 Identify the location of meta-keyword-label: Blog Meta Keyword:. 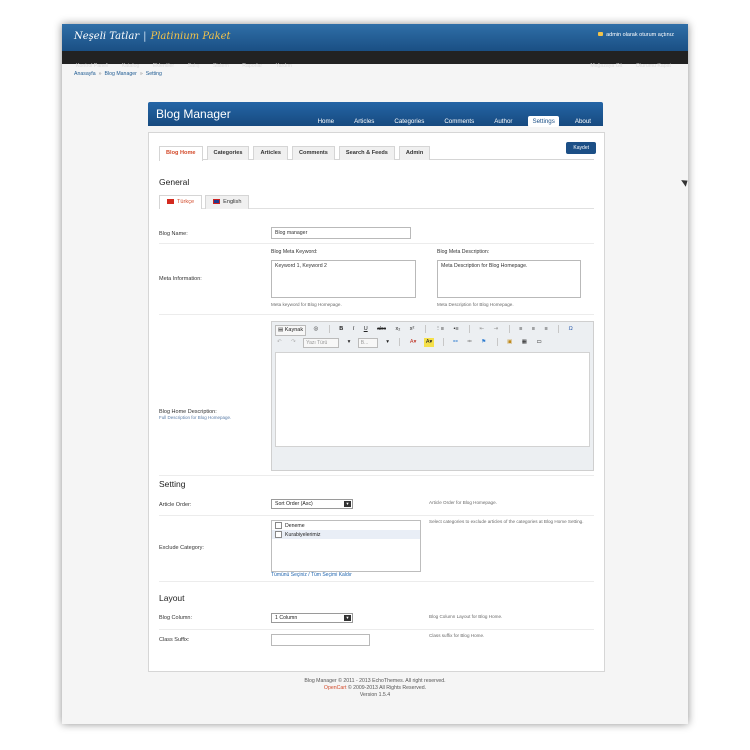
(294, 252).